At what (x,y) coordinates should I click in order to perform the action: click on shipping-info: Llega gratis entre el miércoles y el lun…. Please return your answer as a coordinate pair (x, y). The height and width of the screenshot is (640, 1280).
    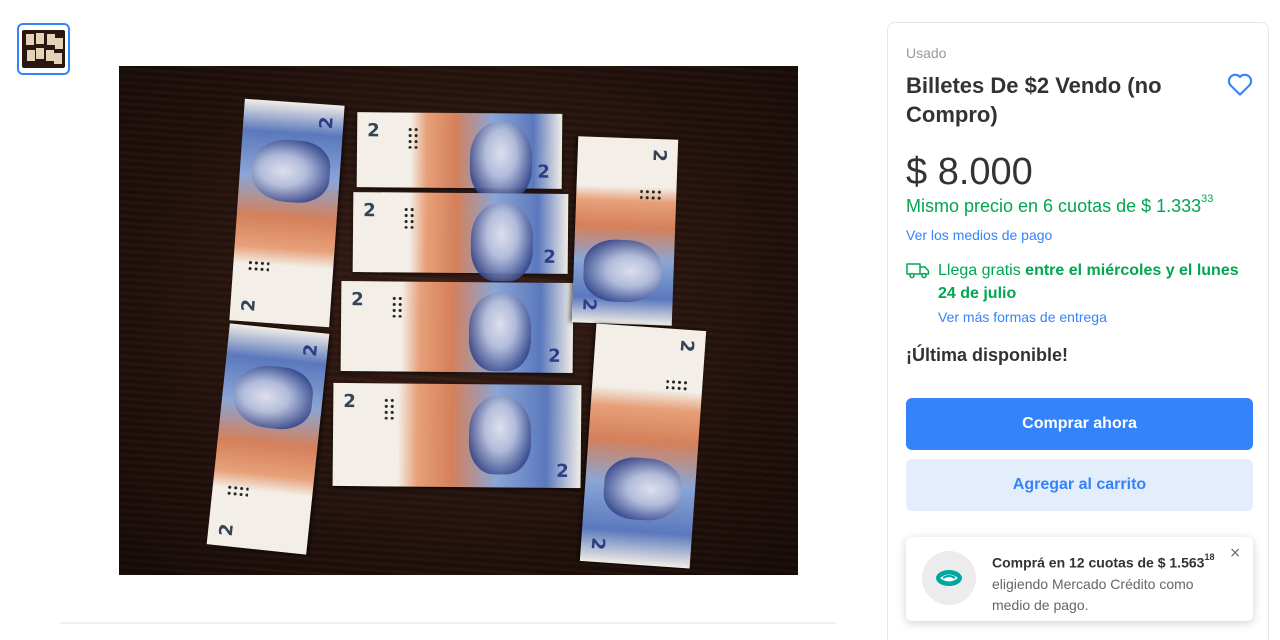
    Looking at the image, I should click on (1098, 282).